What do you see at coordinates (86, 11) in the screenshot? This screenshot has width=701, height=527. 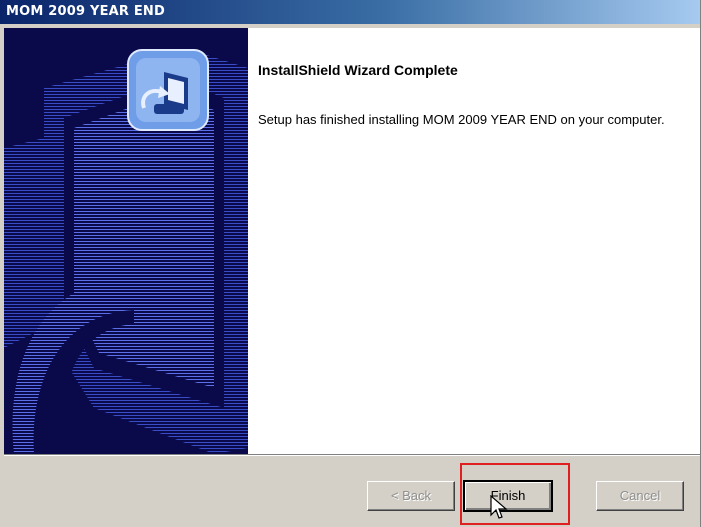 I see `window-title: MOM 2009 YEAR END` at bounding box center [86, 11].